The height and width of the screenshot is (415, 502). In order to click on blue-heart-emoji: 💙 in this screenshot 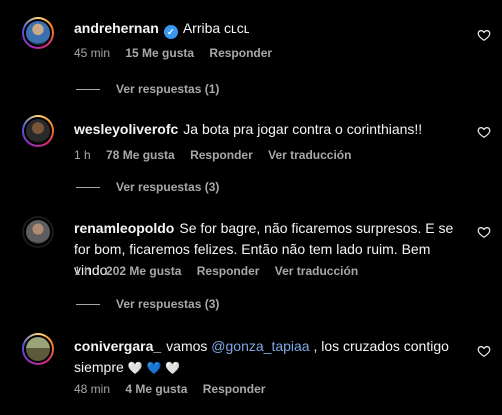, I will do `click(154, 368)`.